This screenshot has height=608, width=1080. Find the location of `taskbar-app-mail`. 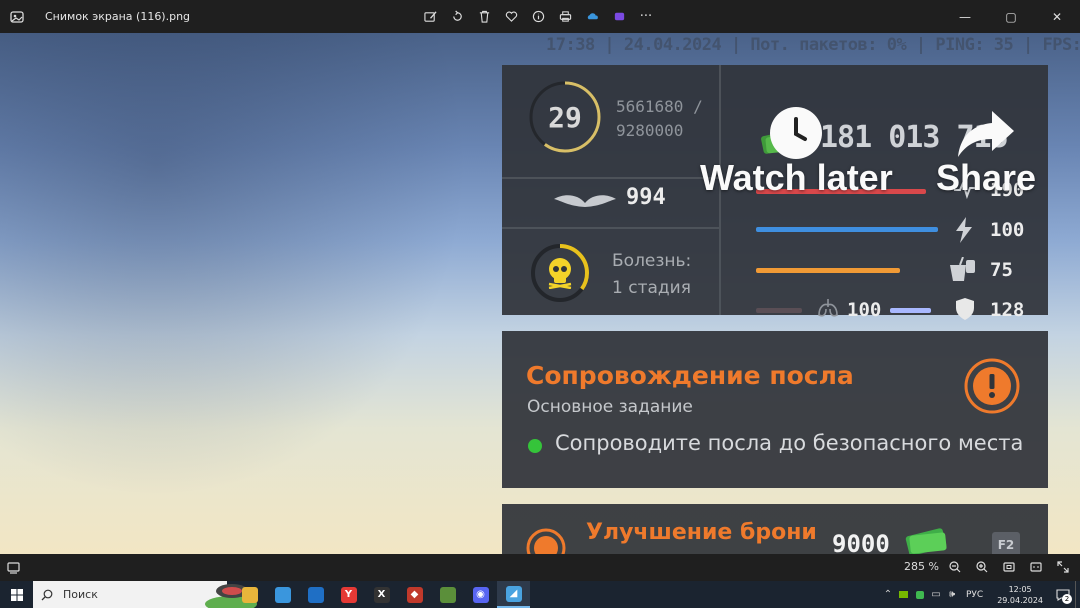

taskbar-app-mail is located at coordinates (315, 594).